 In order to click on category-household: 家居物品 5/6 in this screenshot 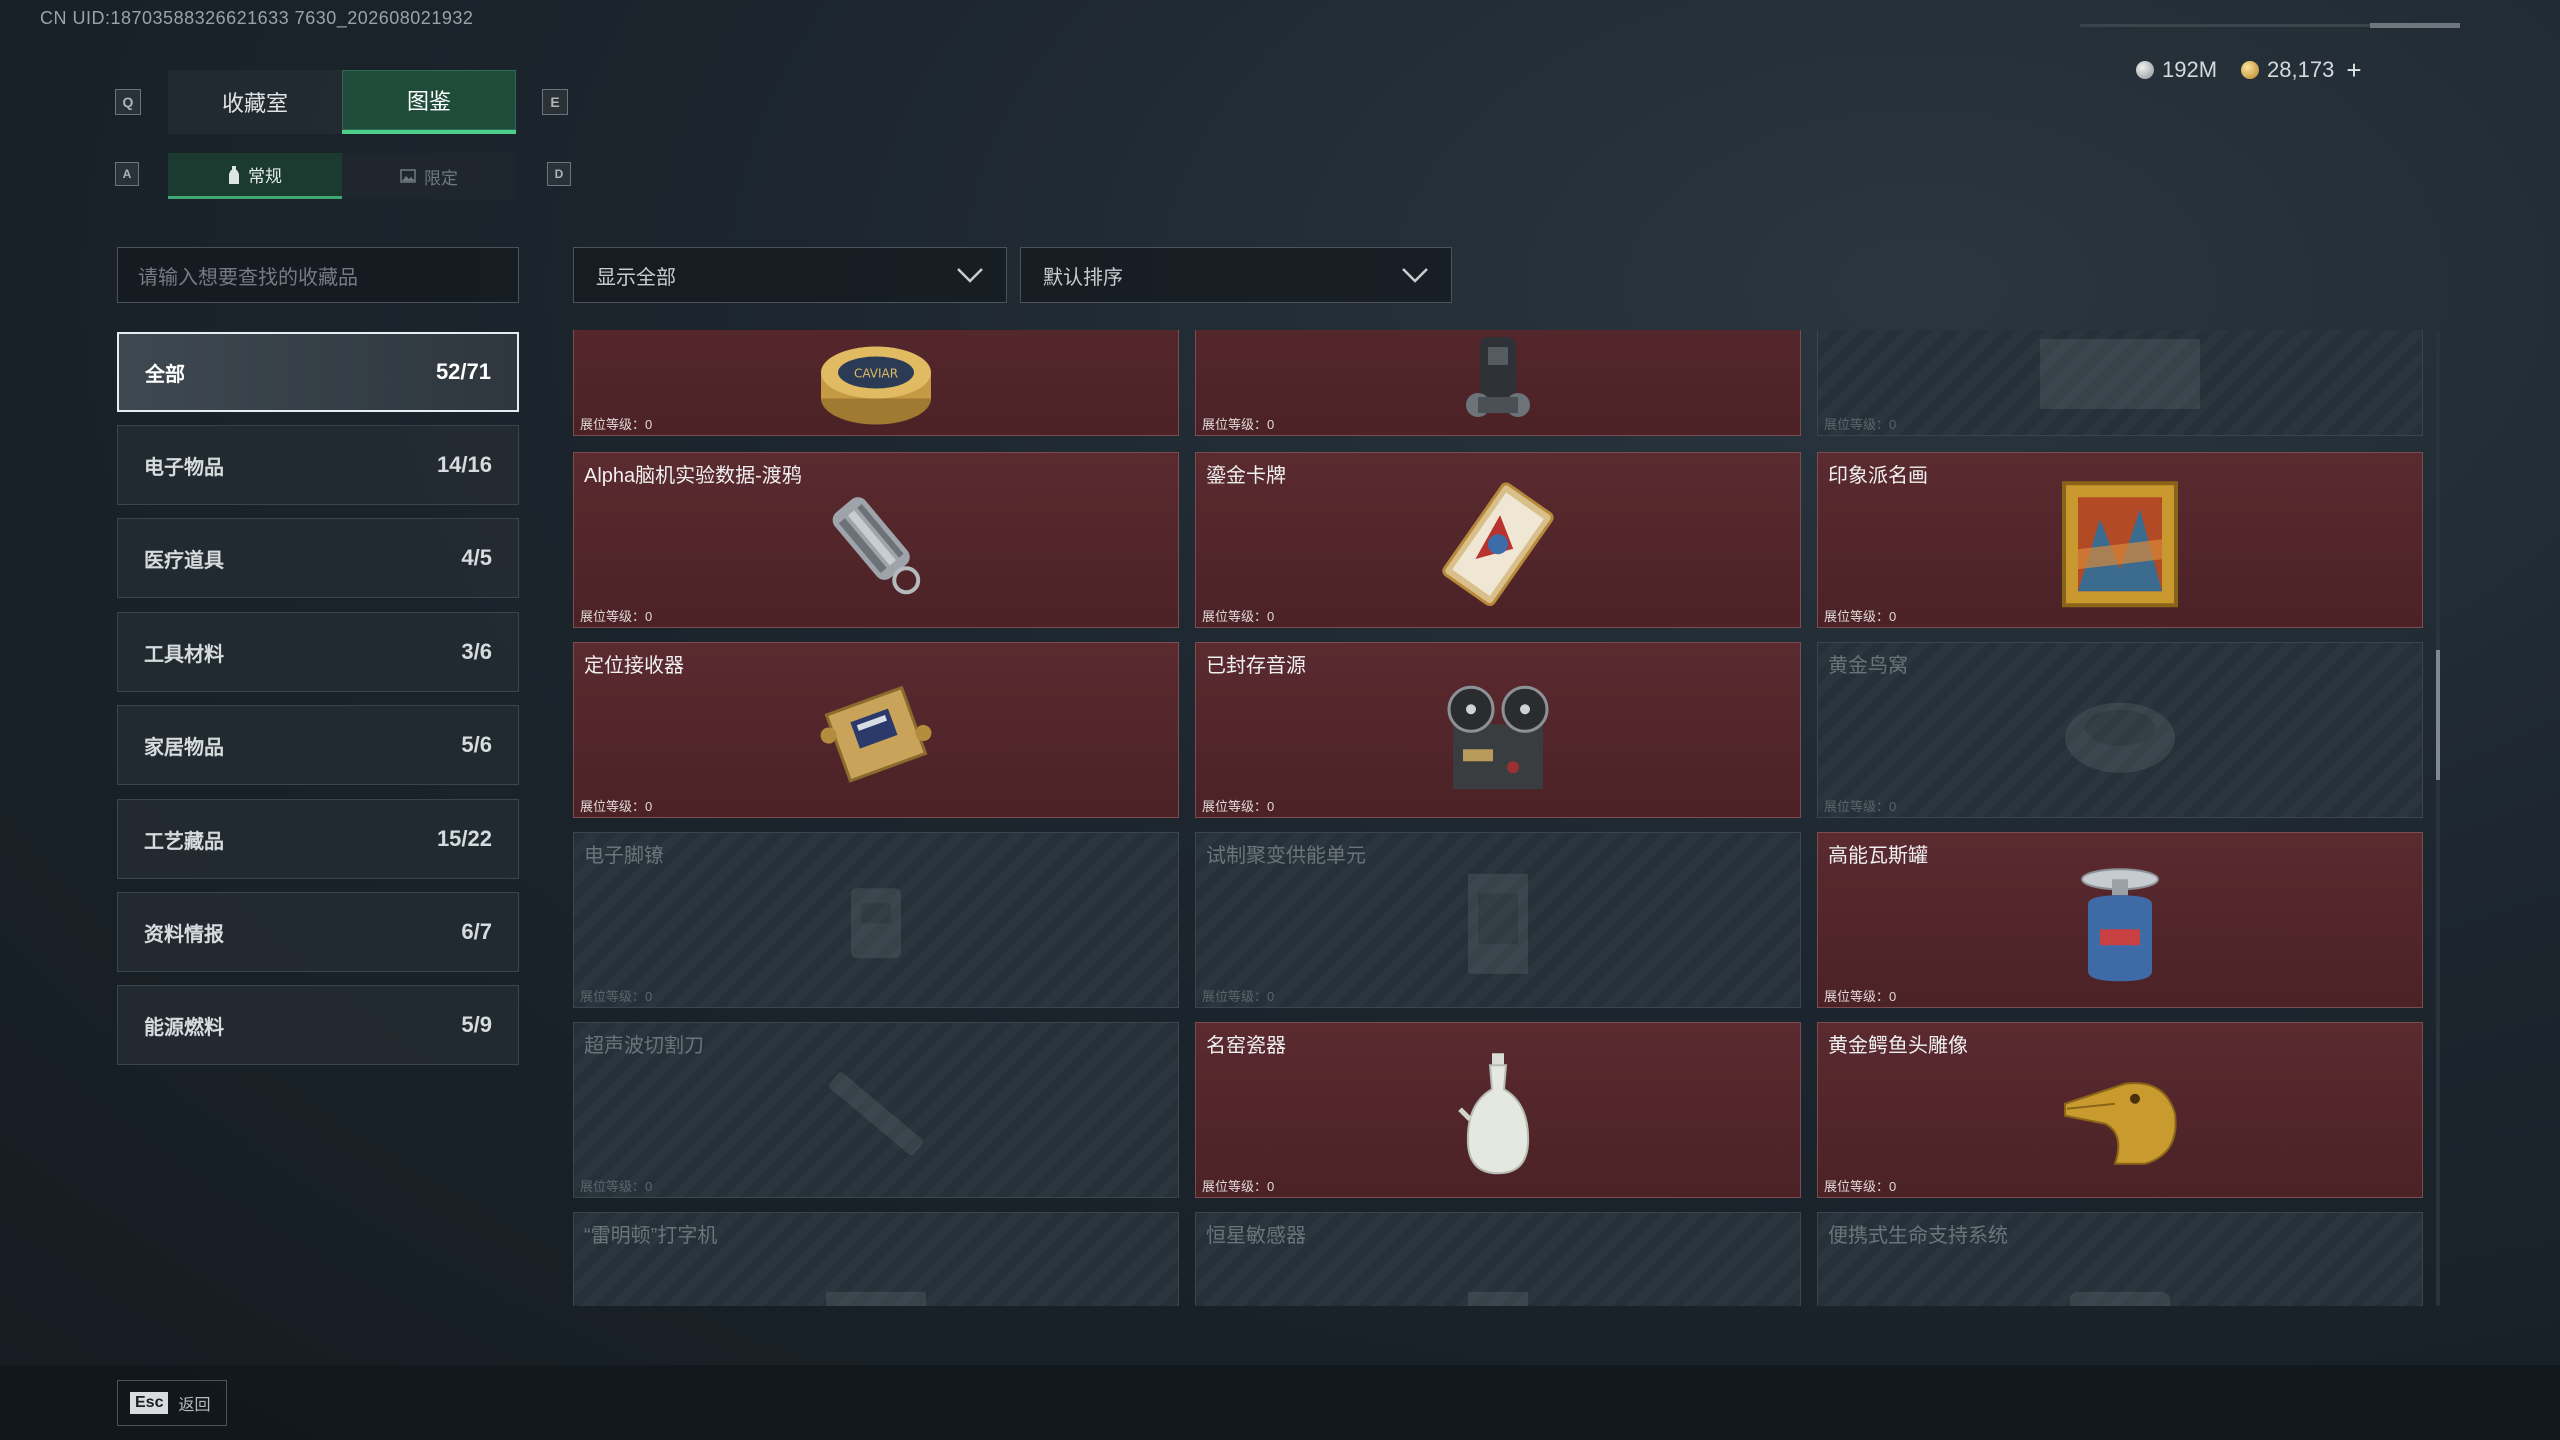, I will do `click(318, 745)`.